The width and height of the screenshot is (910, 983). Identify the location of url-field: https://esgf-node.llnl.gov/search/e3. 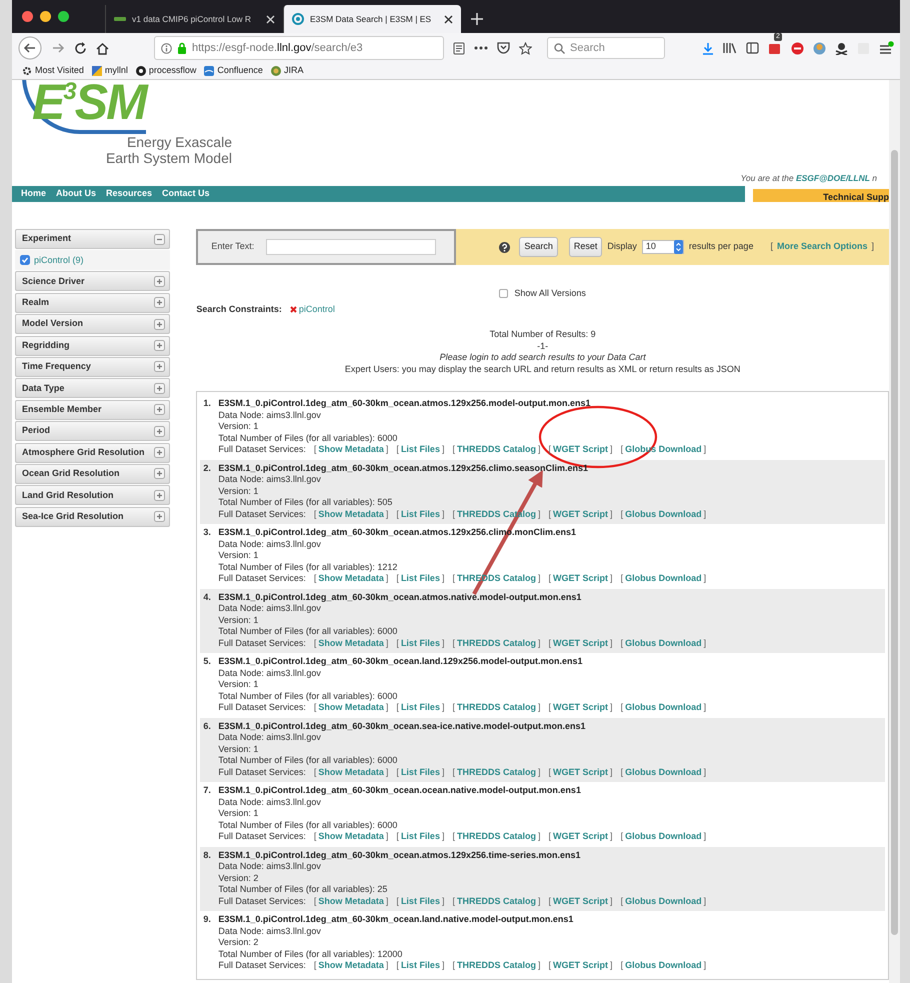
(299, 48).